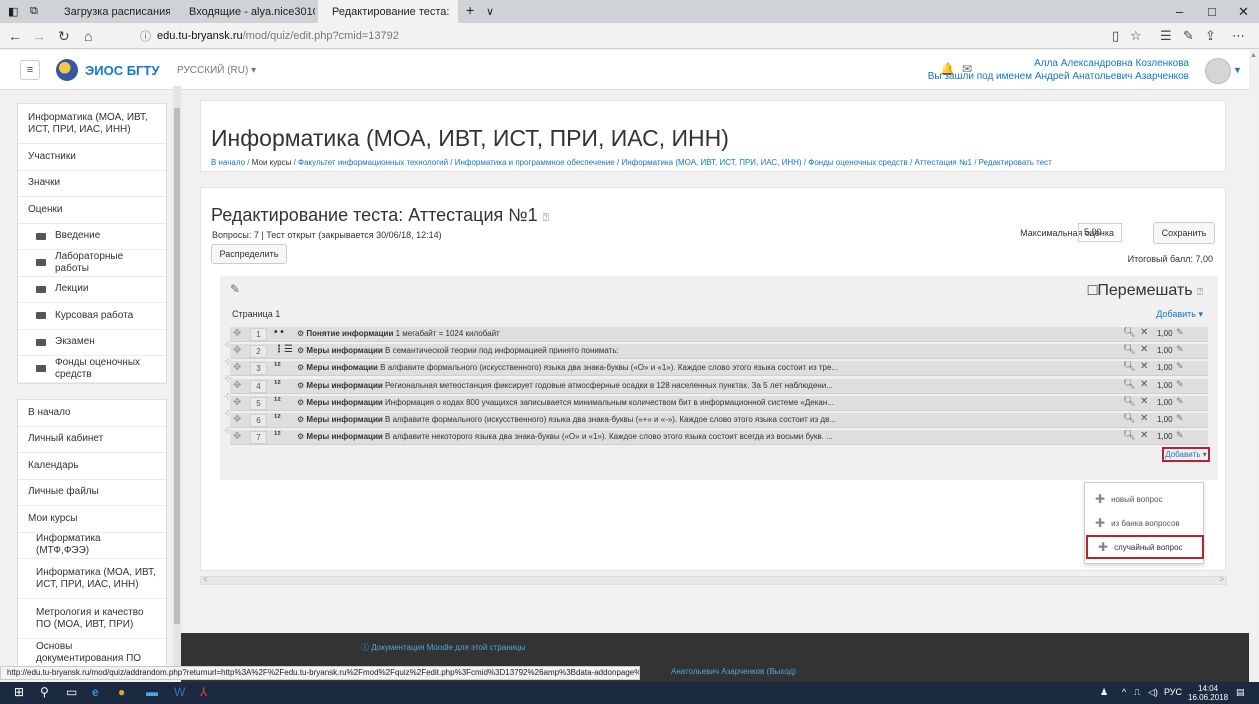 The height and width of the screenshot is (704, 1259). I want to click on close-window-button: ✕, so click(1243, 12).